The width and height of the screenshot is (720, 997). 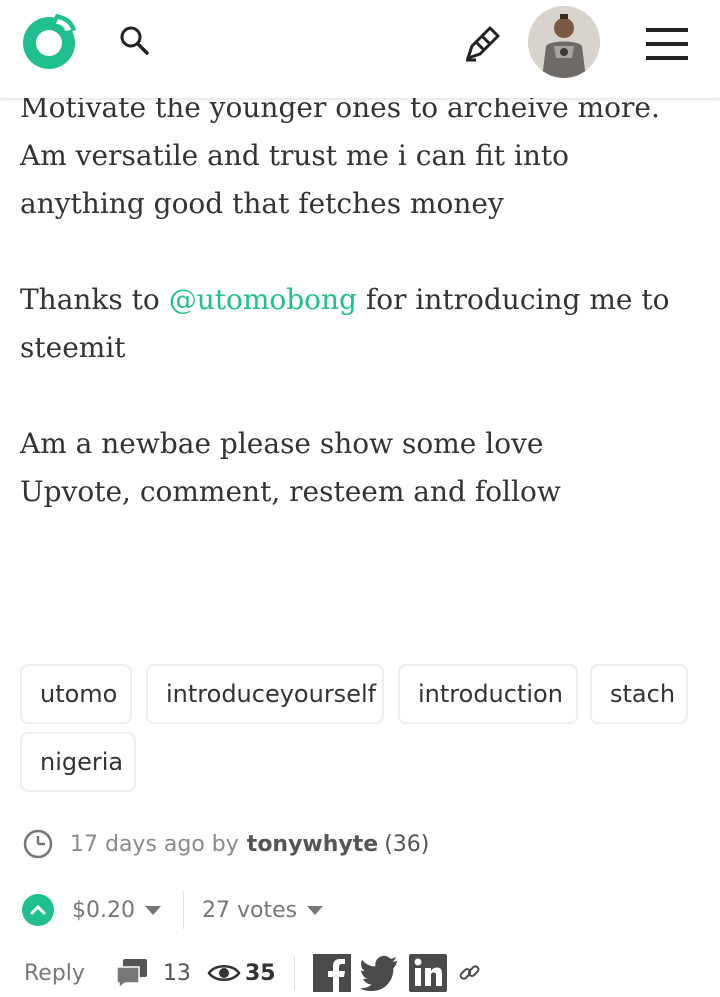 What do you see at coordinates (294, 155) in the screenshot?
I see `post-line: Am versatile and trust me i can fit into` at bounding box center [294, 155].